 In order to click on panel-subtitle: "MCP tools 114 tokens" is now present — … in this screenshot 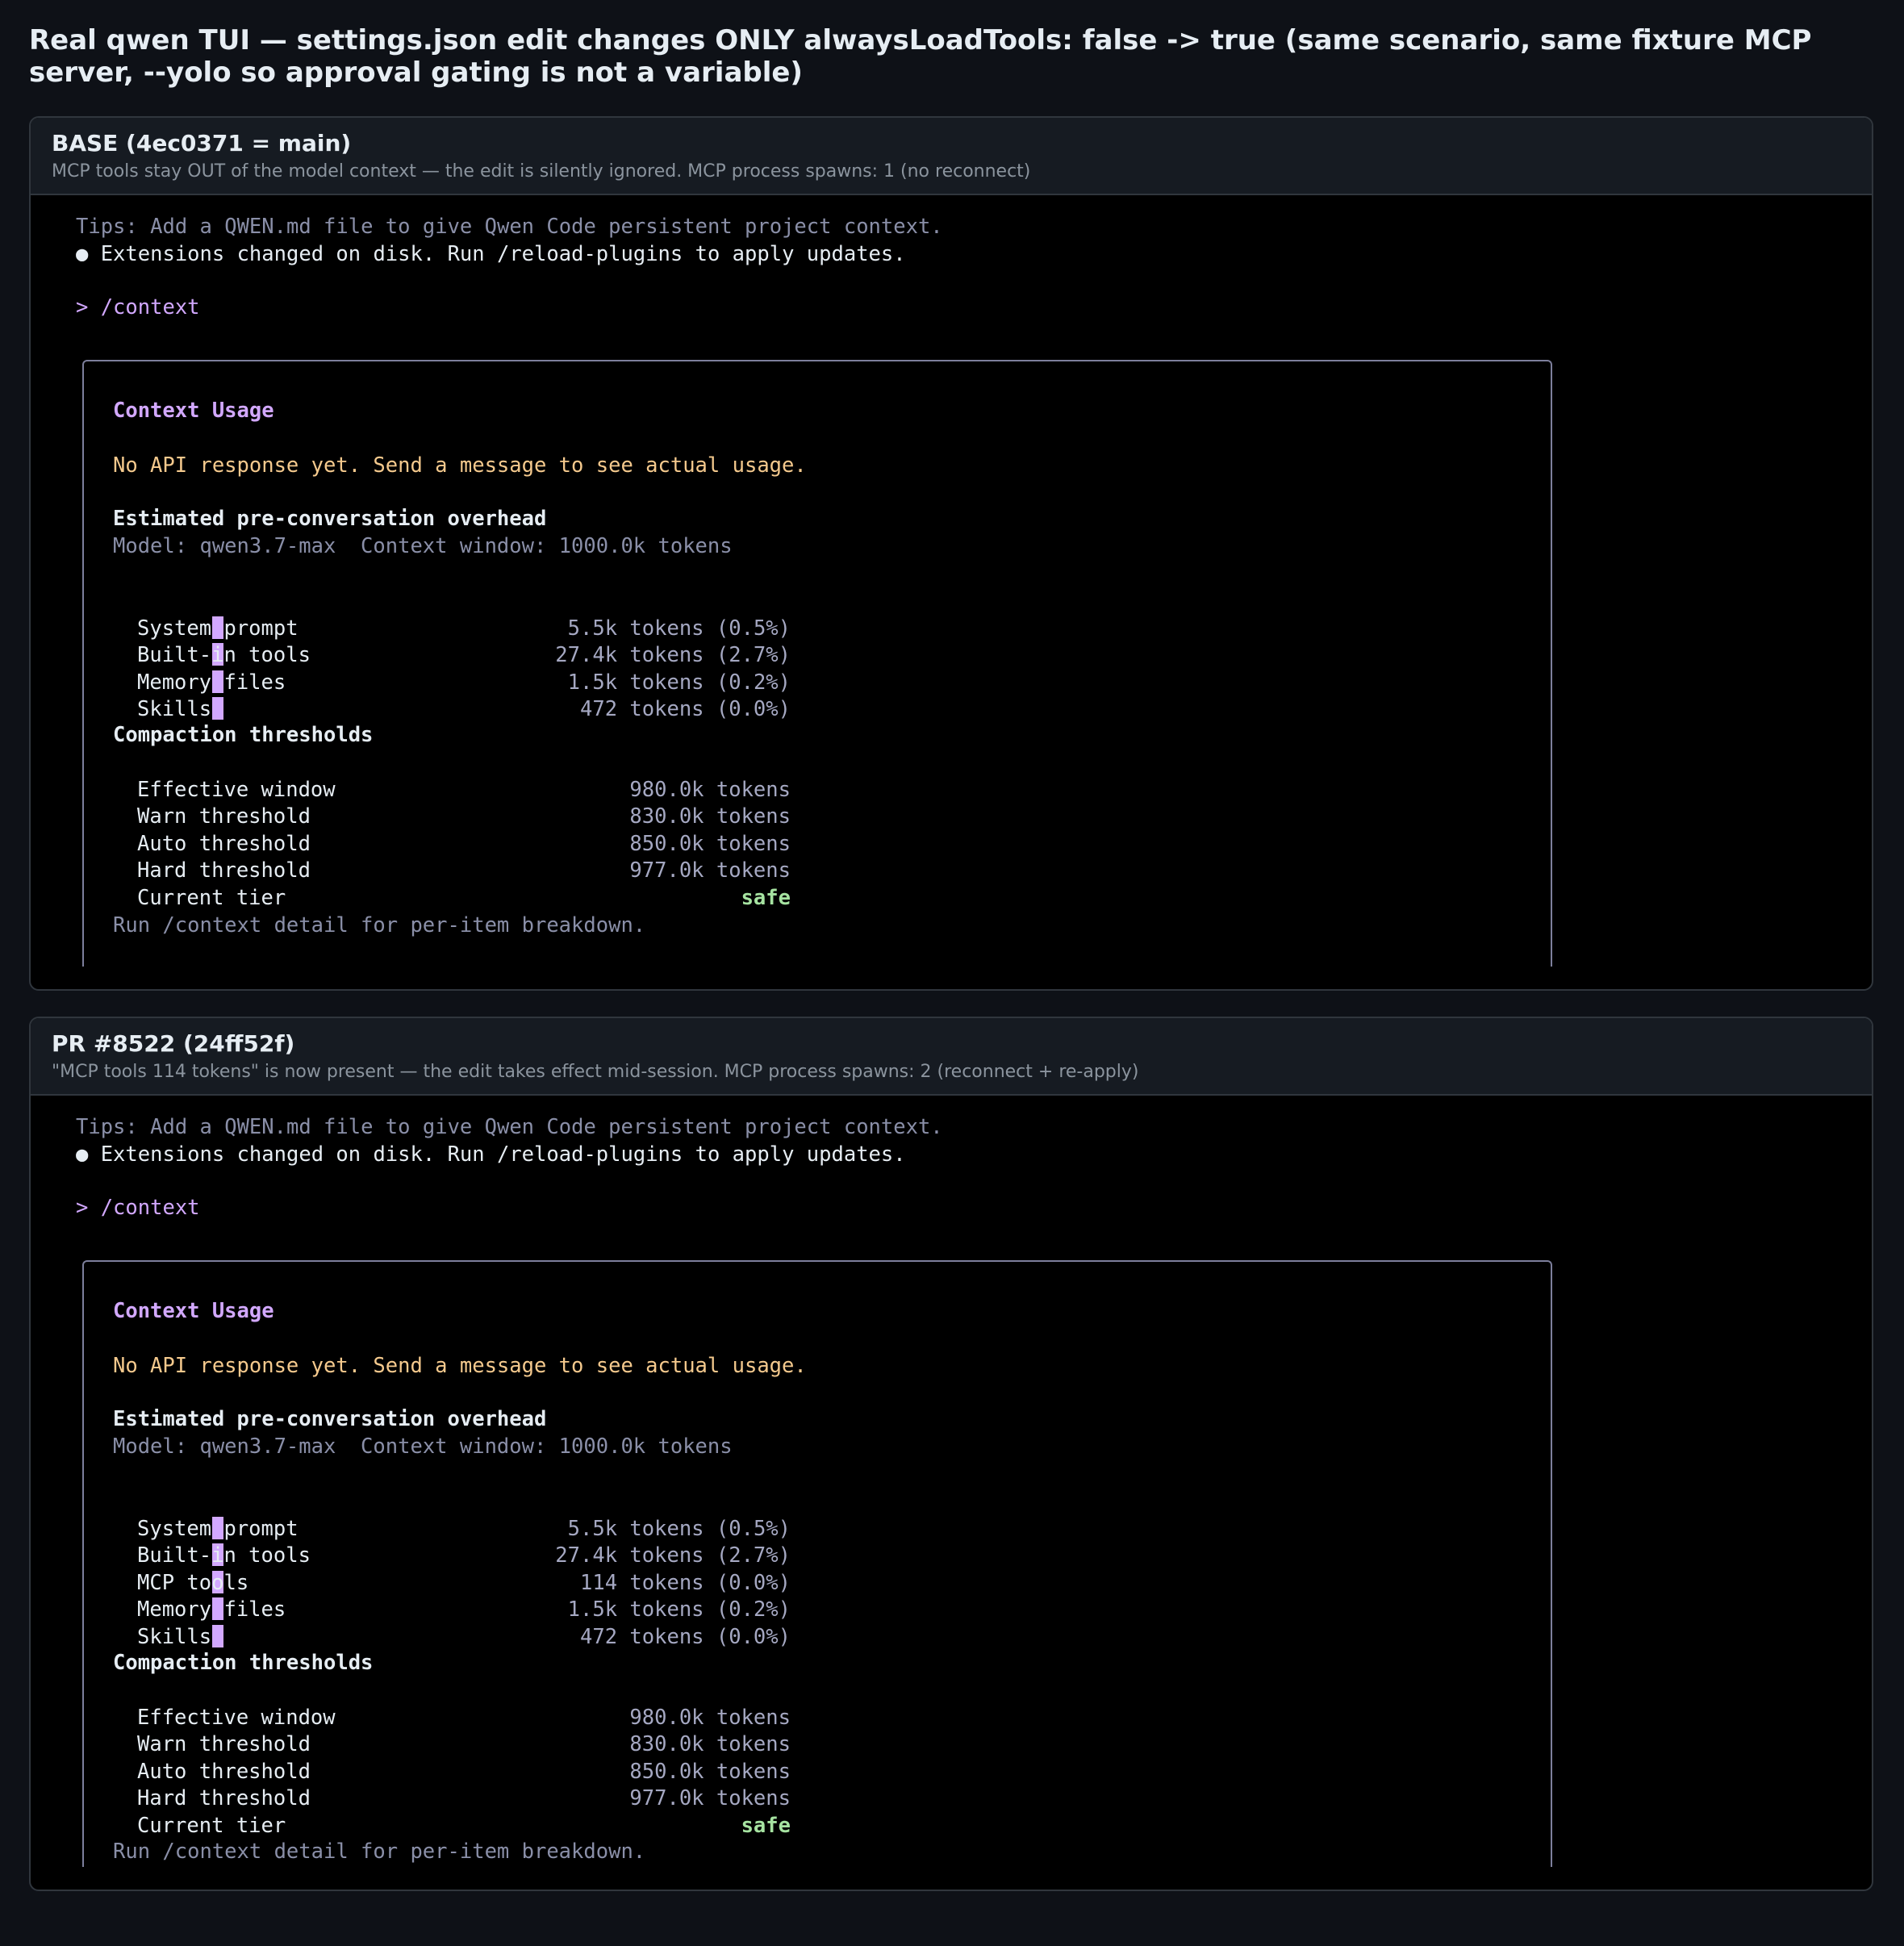, I will do `click(596, 1072)`.